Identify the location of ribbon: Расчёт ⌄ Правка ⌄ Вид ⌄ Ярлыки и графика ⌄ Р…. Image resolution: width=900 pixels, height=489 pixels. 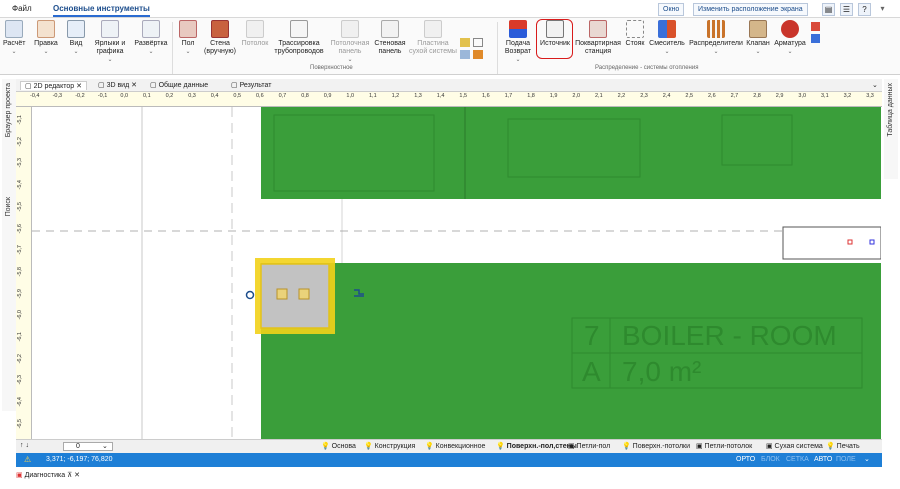
(450, 46).